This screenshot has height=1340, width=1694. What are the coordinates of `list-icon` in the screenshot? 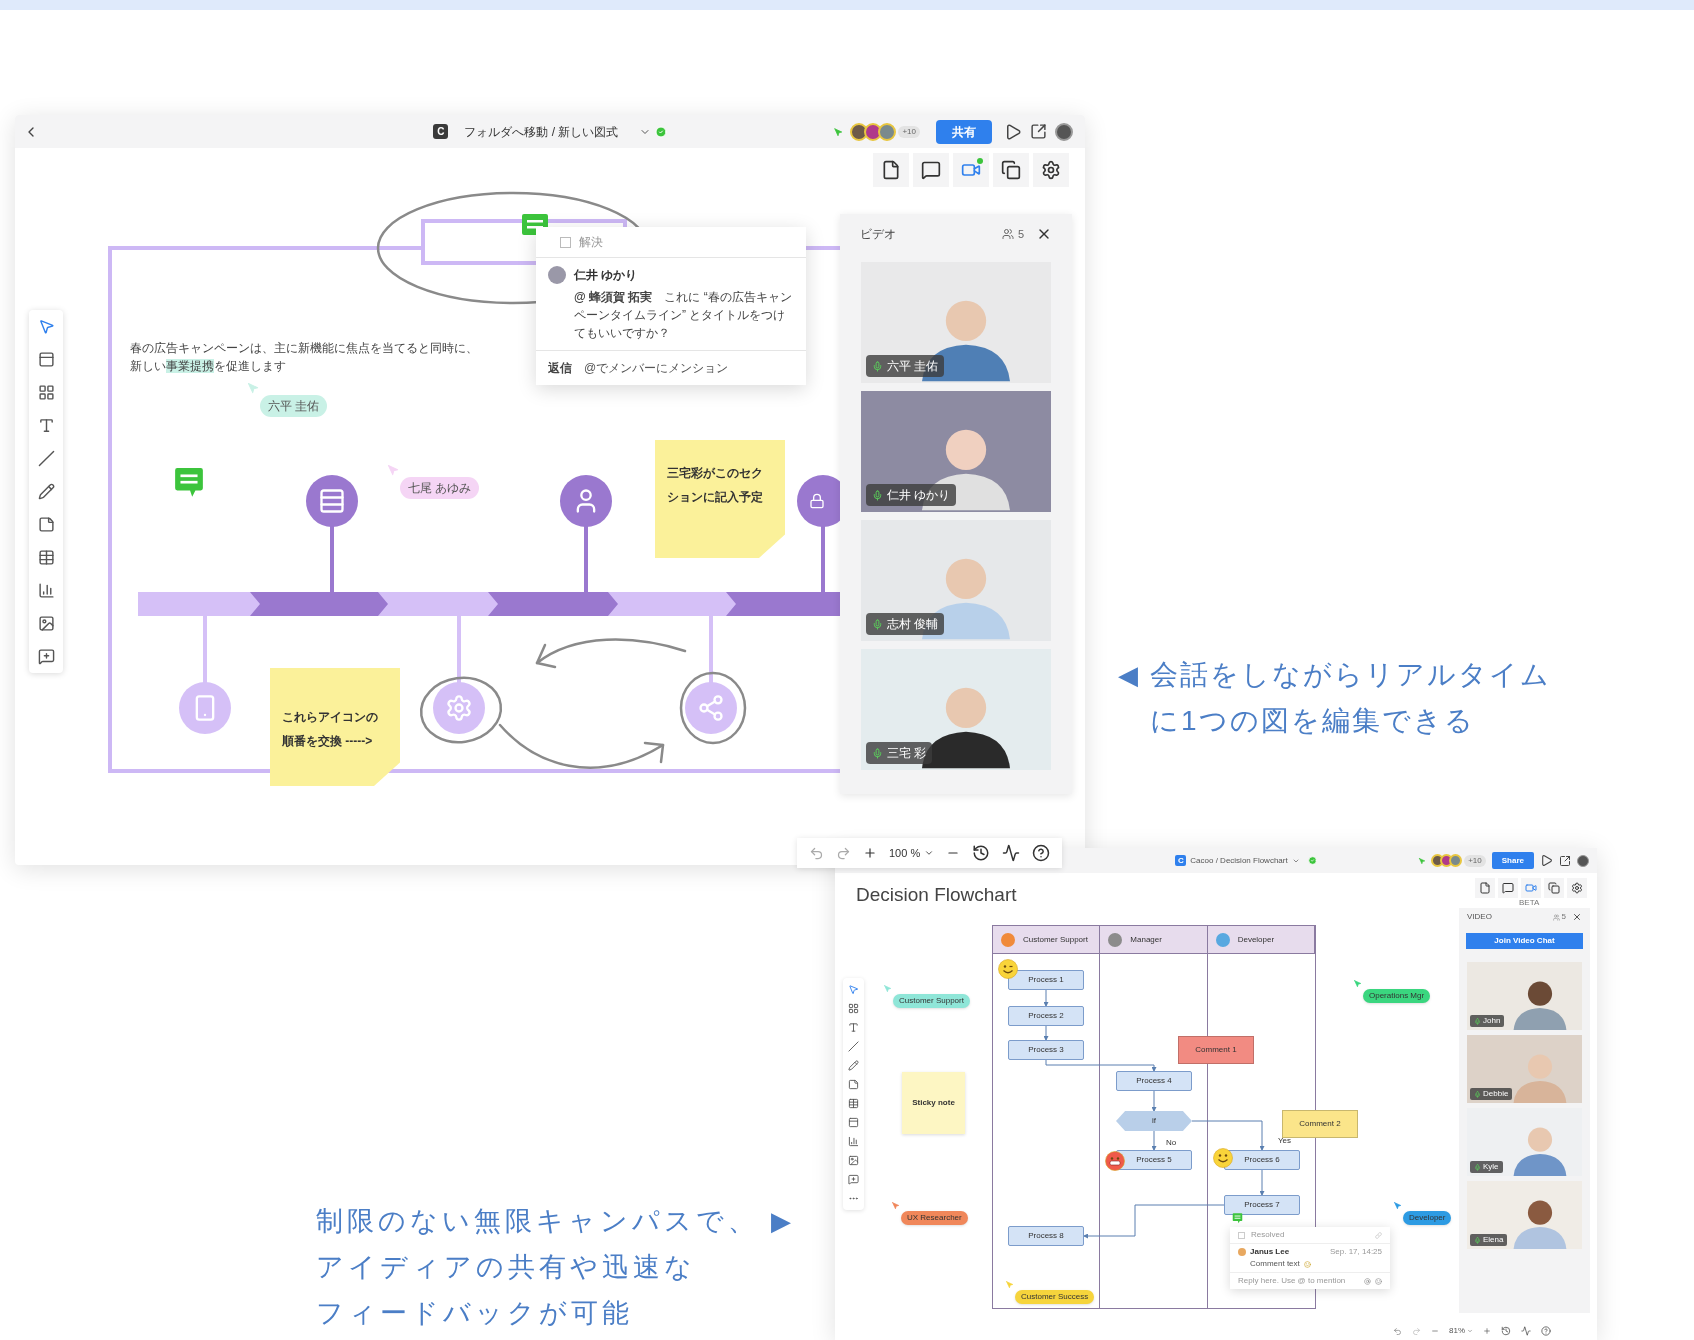 It's located at (332, 501).